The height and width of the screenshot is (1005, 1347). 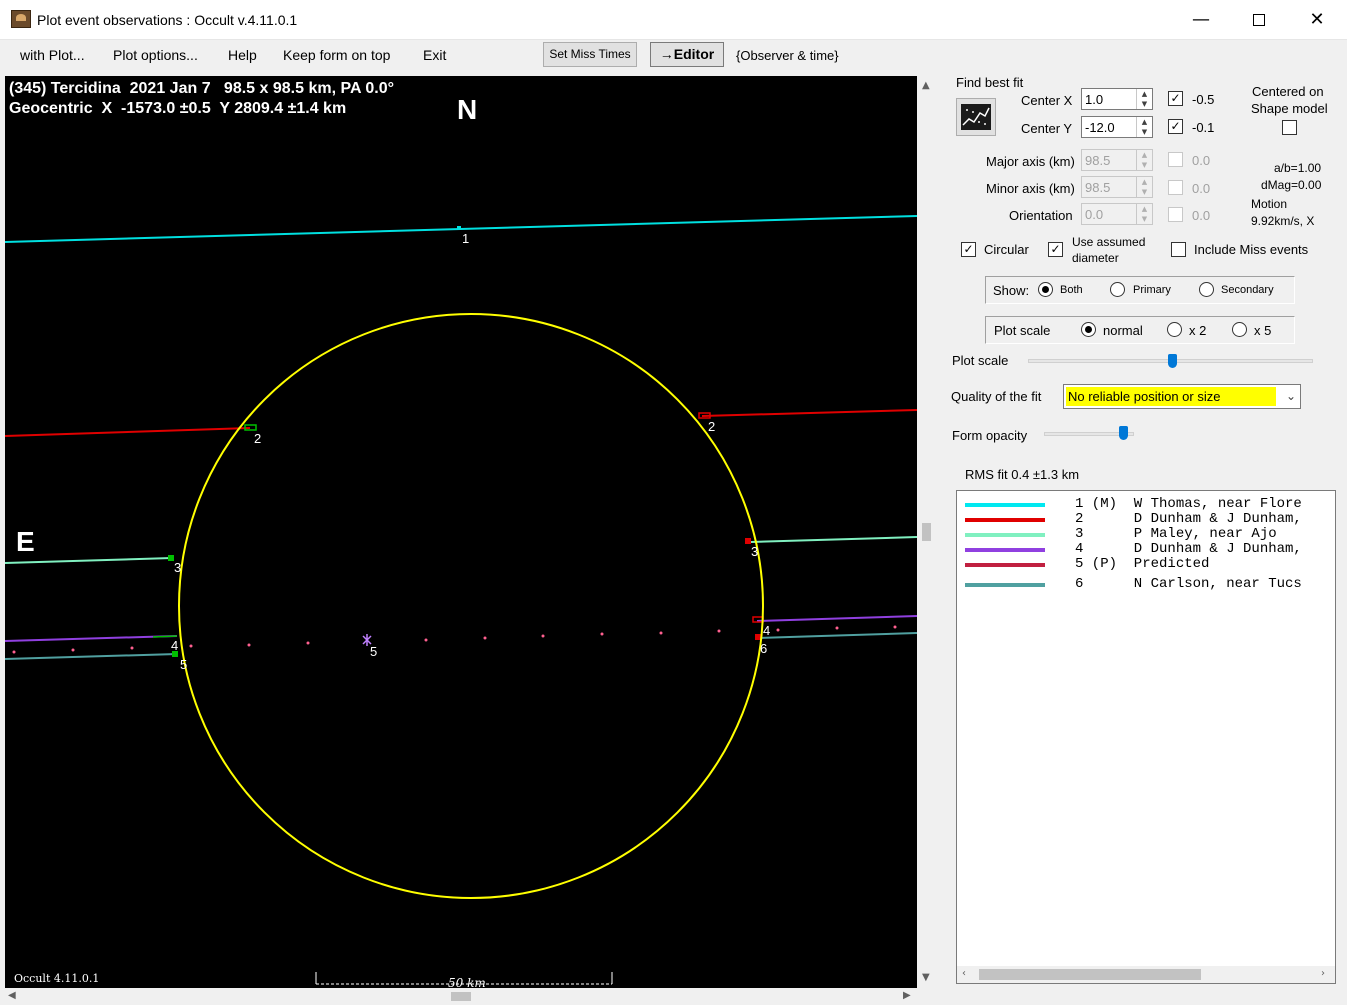 What do you see at coordinates (1298, 168) in the screenshot?
I see `ab-ratio: a/b=1.00` at bounding box center [1298, 168].